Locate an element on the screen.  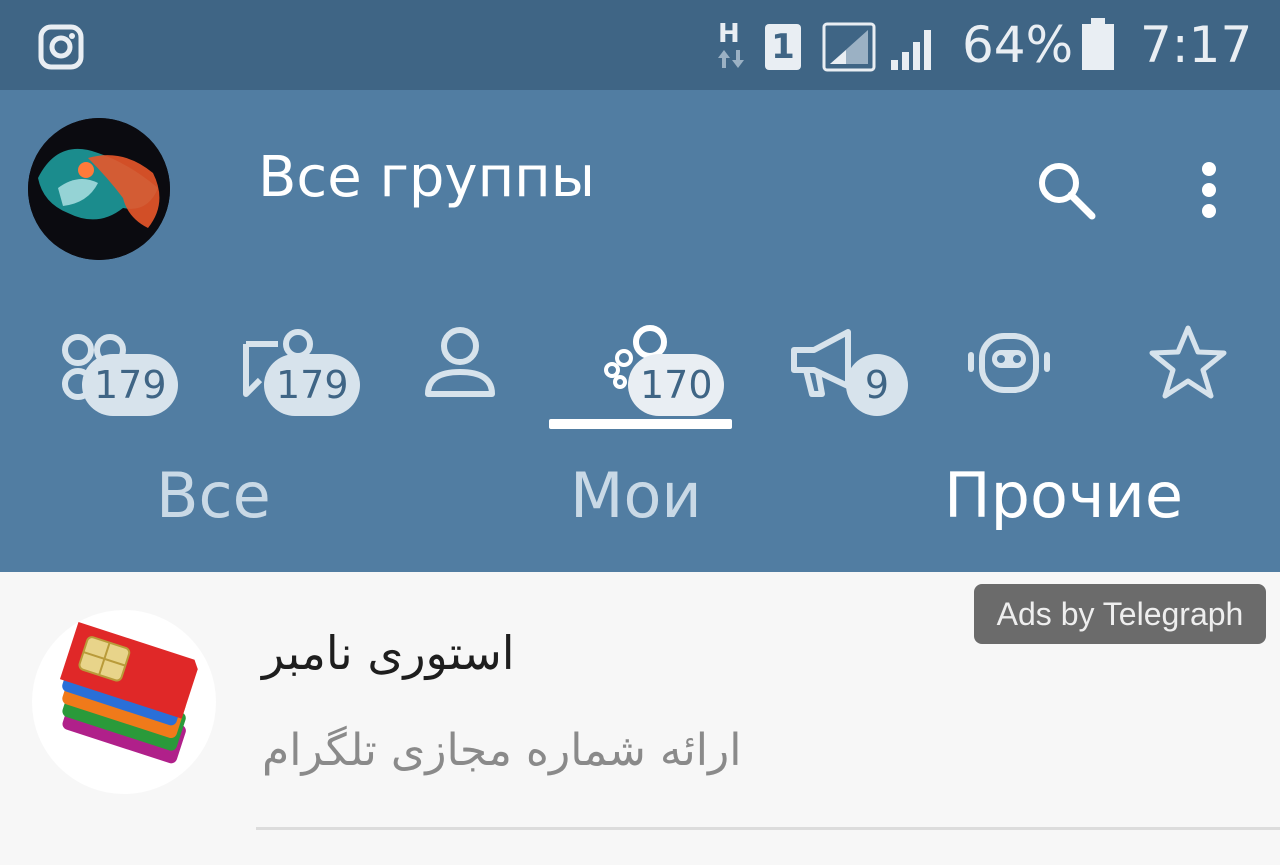
tab-selected-indicator is located at coordinates (640, 424).